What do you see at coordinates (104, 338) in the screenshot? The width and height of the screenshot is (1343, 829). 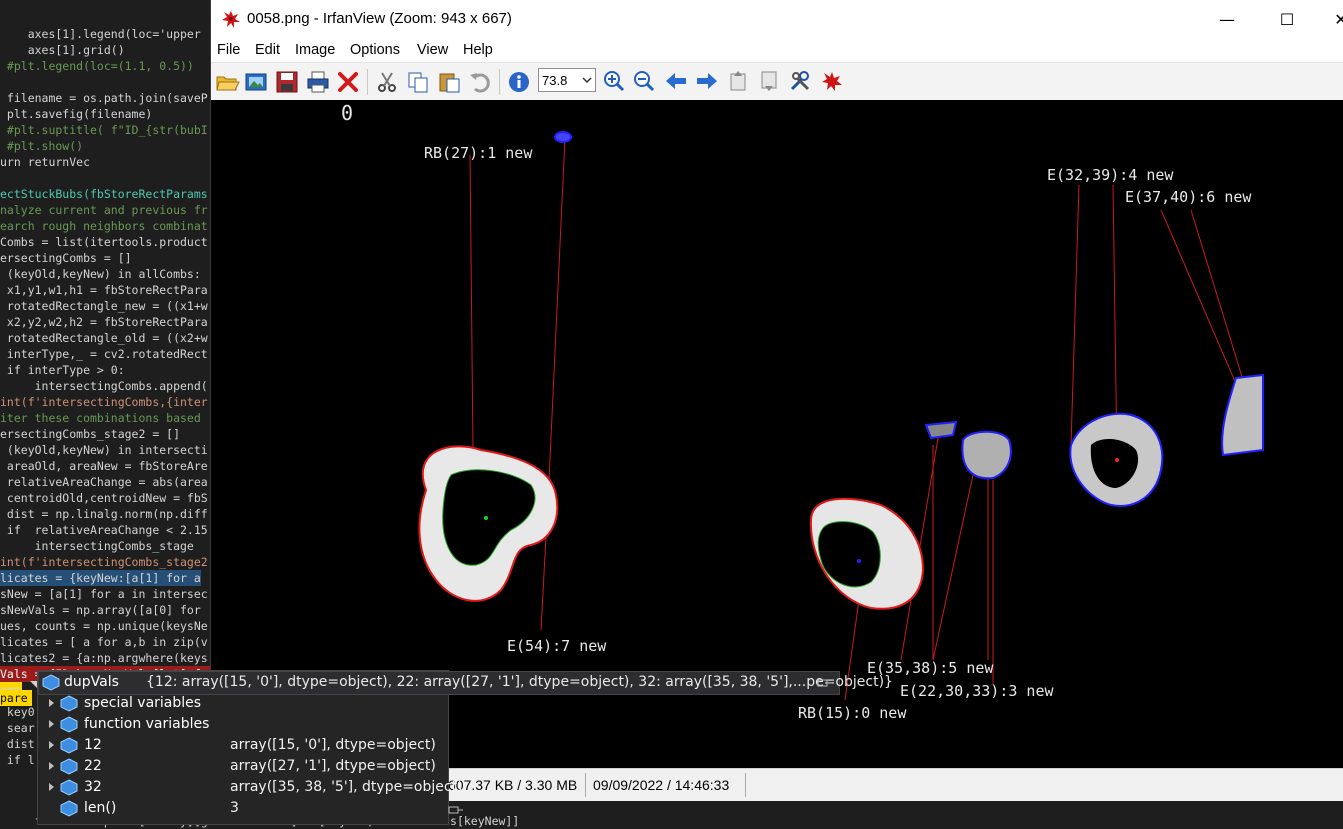 I see `code-line: rotatedRectangle_old = ((x2+w` at bounding box center [104, 338].